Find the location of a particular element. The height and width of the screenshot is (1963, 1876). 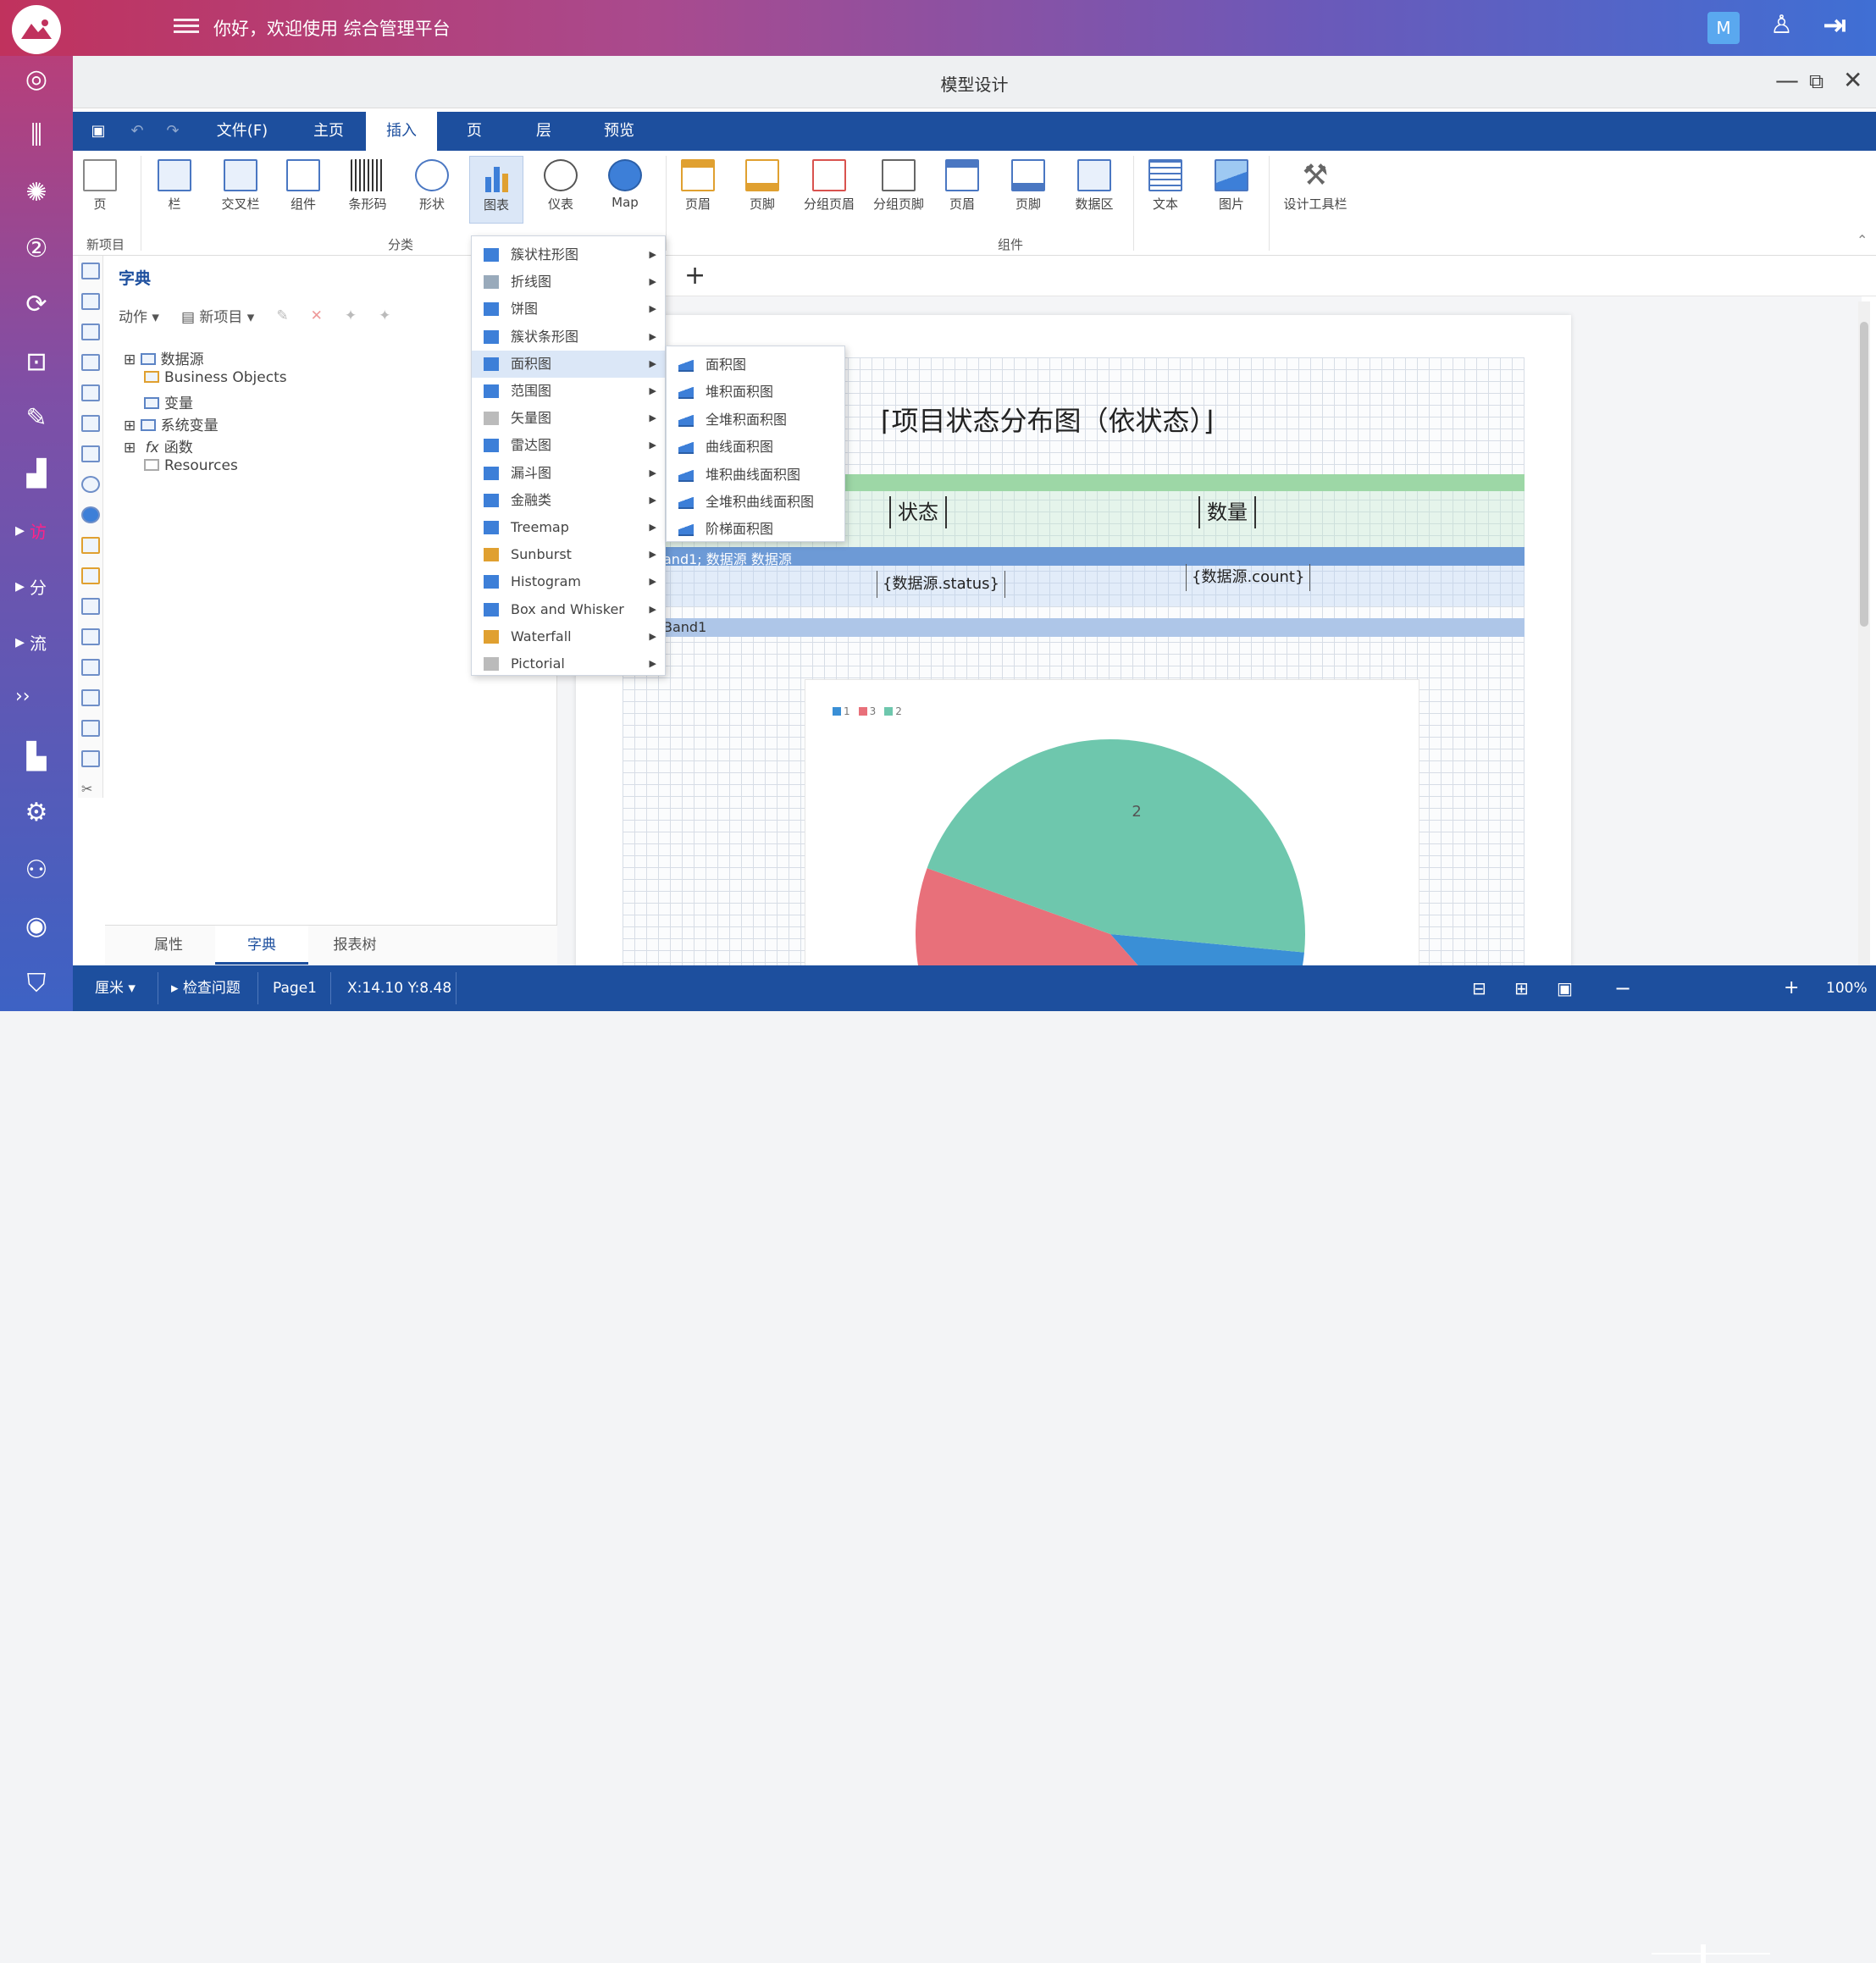

menu-toggle-icon is located at coordinates (186, 26).